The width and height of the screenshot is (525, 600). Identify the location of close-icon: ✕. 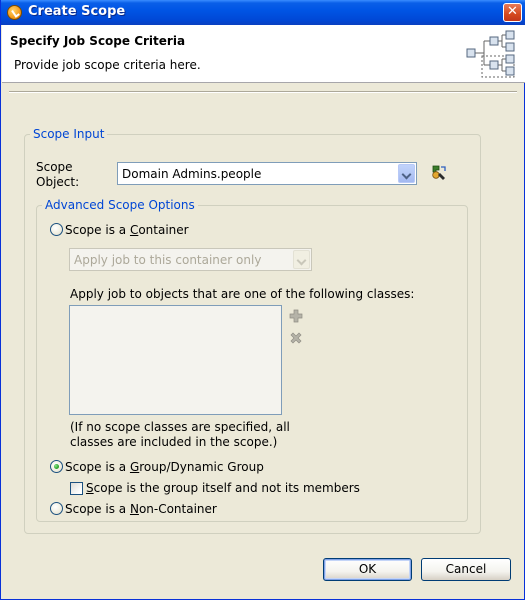
(512, 11).